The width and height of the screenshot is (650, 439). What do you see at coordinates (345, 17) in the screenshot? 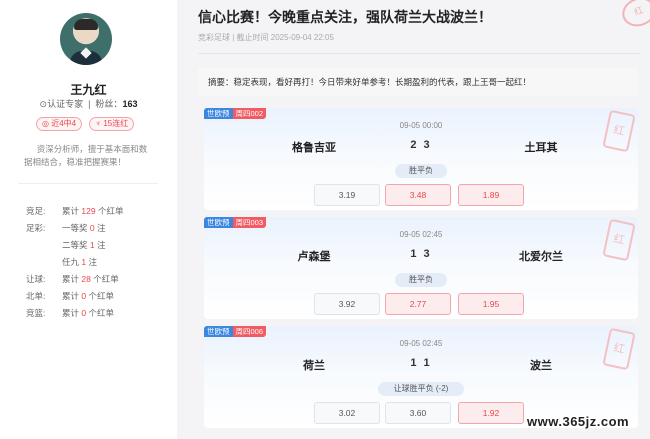
I see `article-title: 信心比赛！今晚重点关注，强队荷兰大战波兰！` at bounding box center [345, 17].